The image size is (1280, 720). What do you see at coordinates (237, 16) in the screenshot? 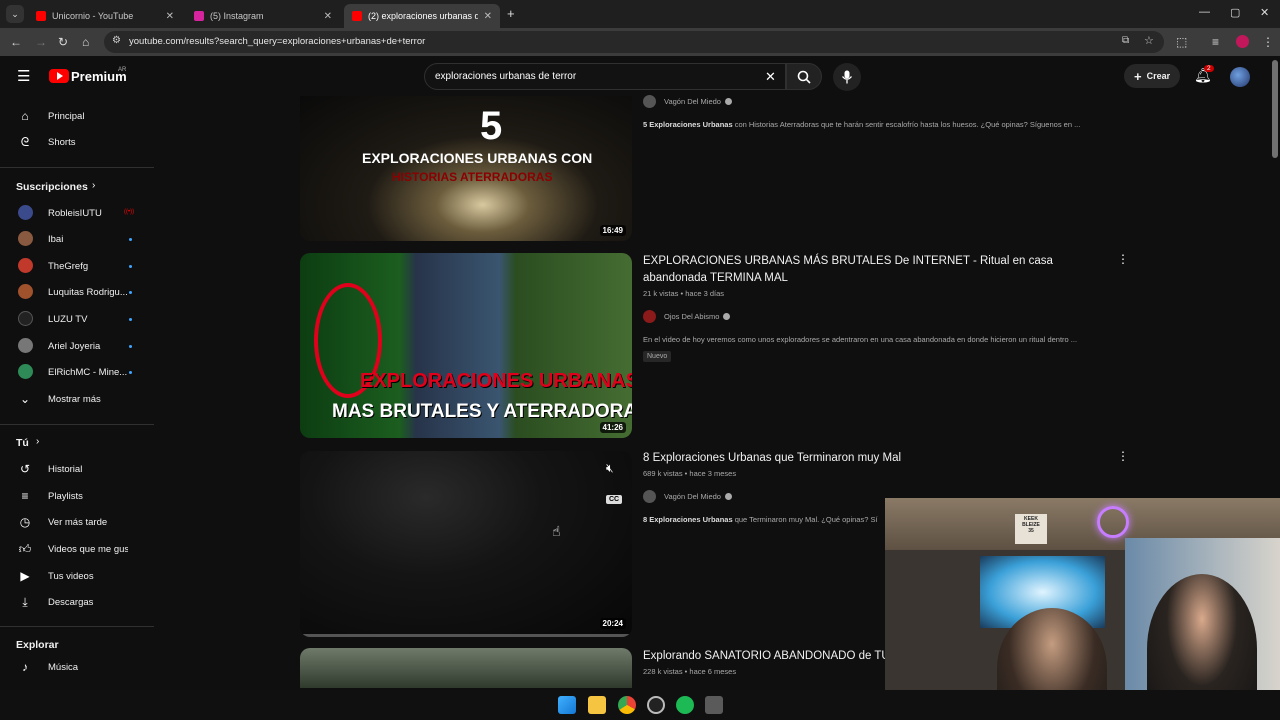
I see `tab-label: (5) Instagram` at bounding box center [237, 16].